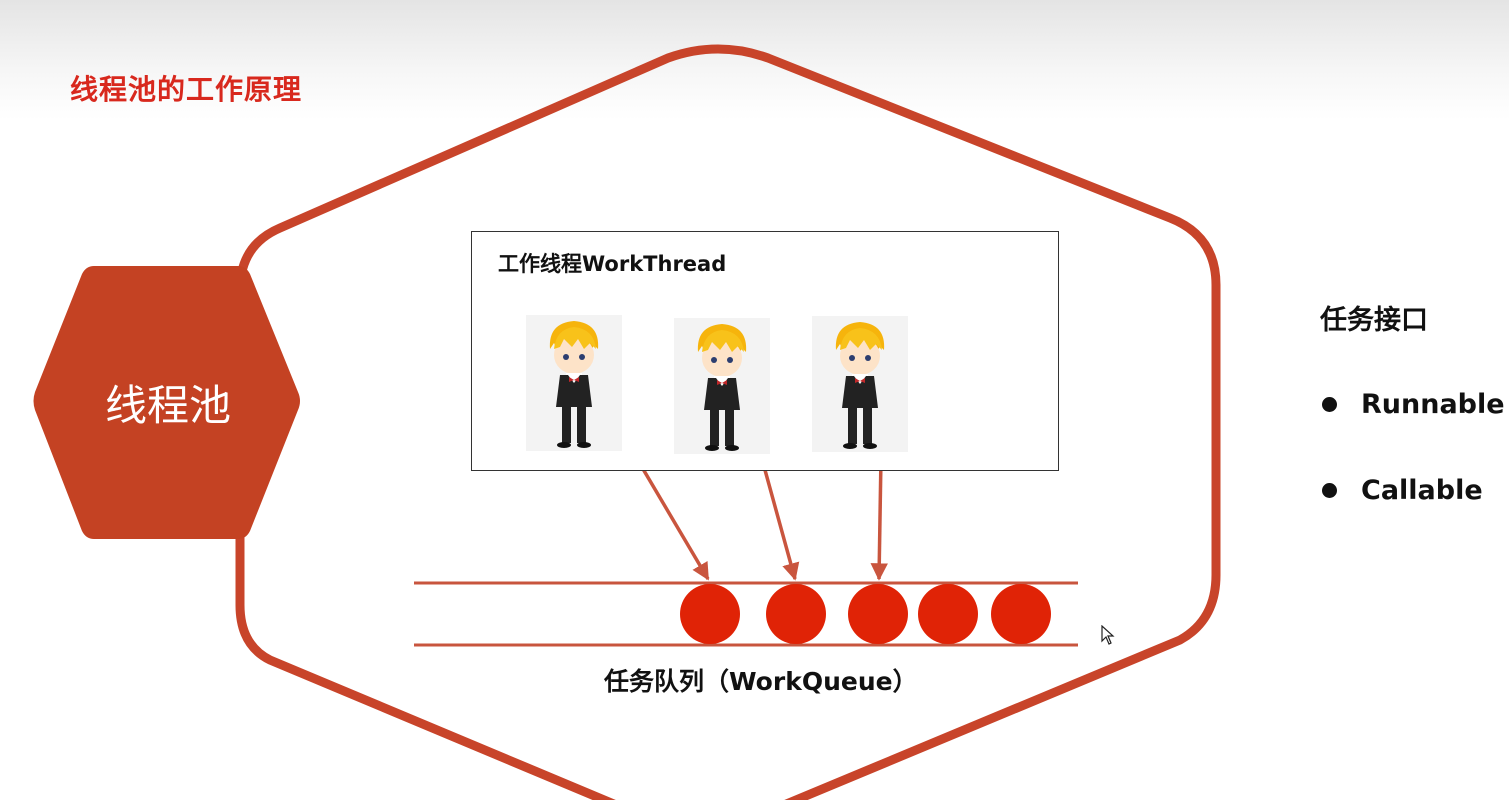 The height and width of the screenshot is (800, 1509). What do you see at coordinates (1422, 490) in the screenshot?
I see `task-interface-label: Callable` at bounding box center [1422, 490].